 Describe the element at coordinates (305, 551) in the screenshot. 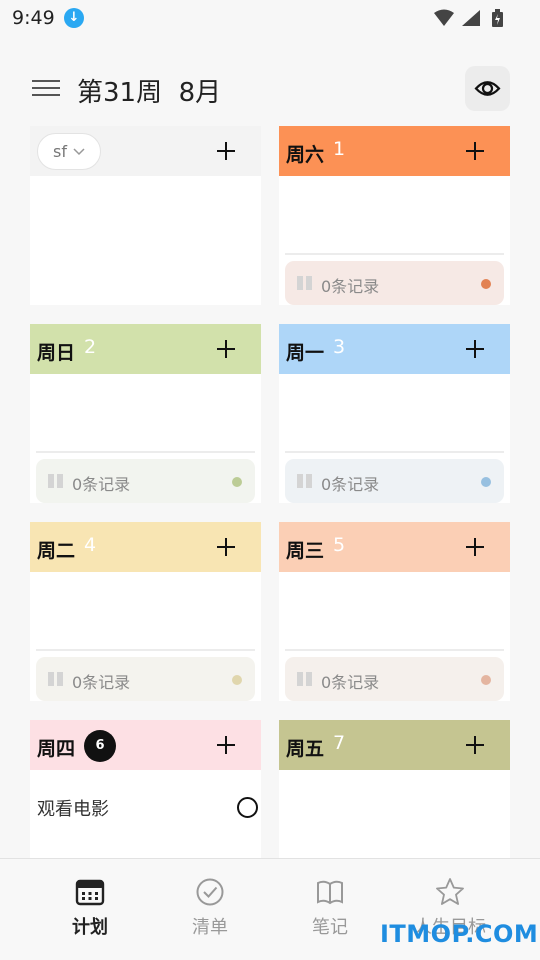

I see `day-label: 周三` at that location.